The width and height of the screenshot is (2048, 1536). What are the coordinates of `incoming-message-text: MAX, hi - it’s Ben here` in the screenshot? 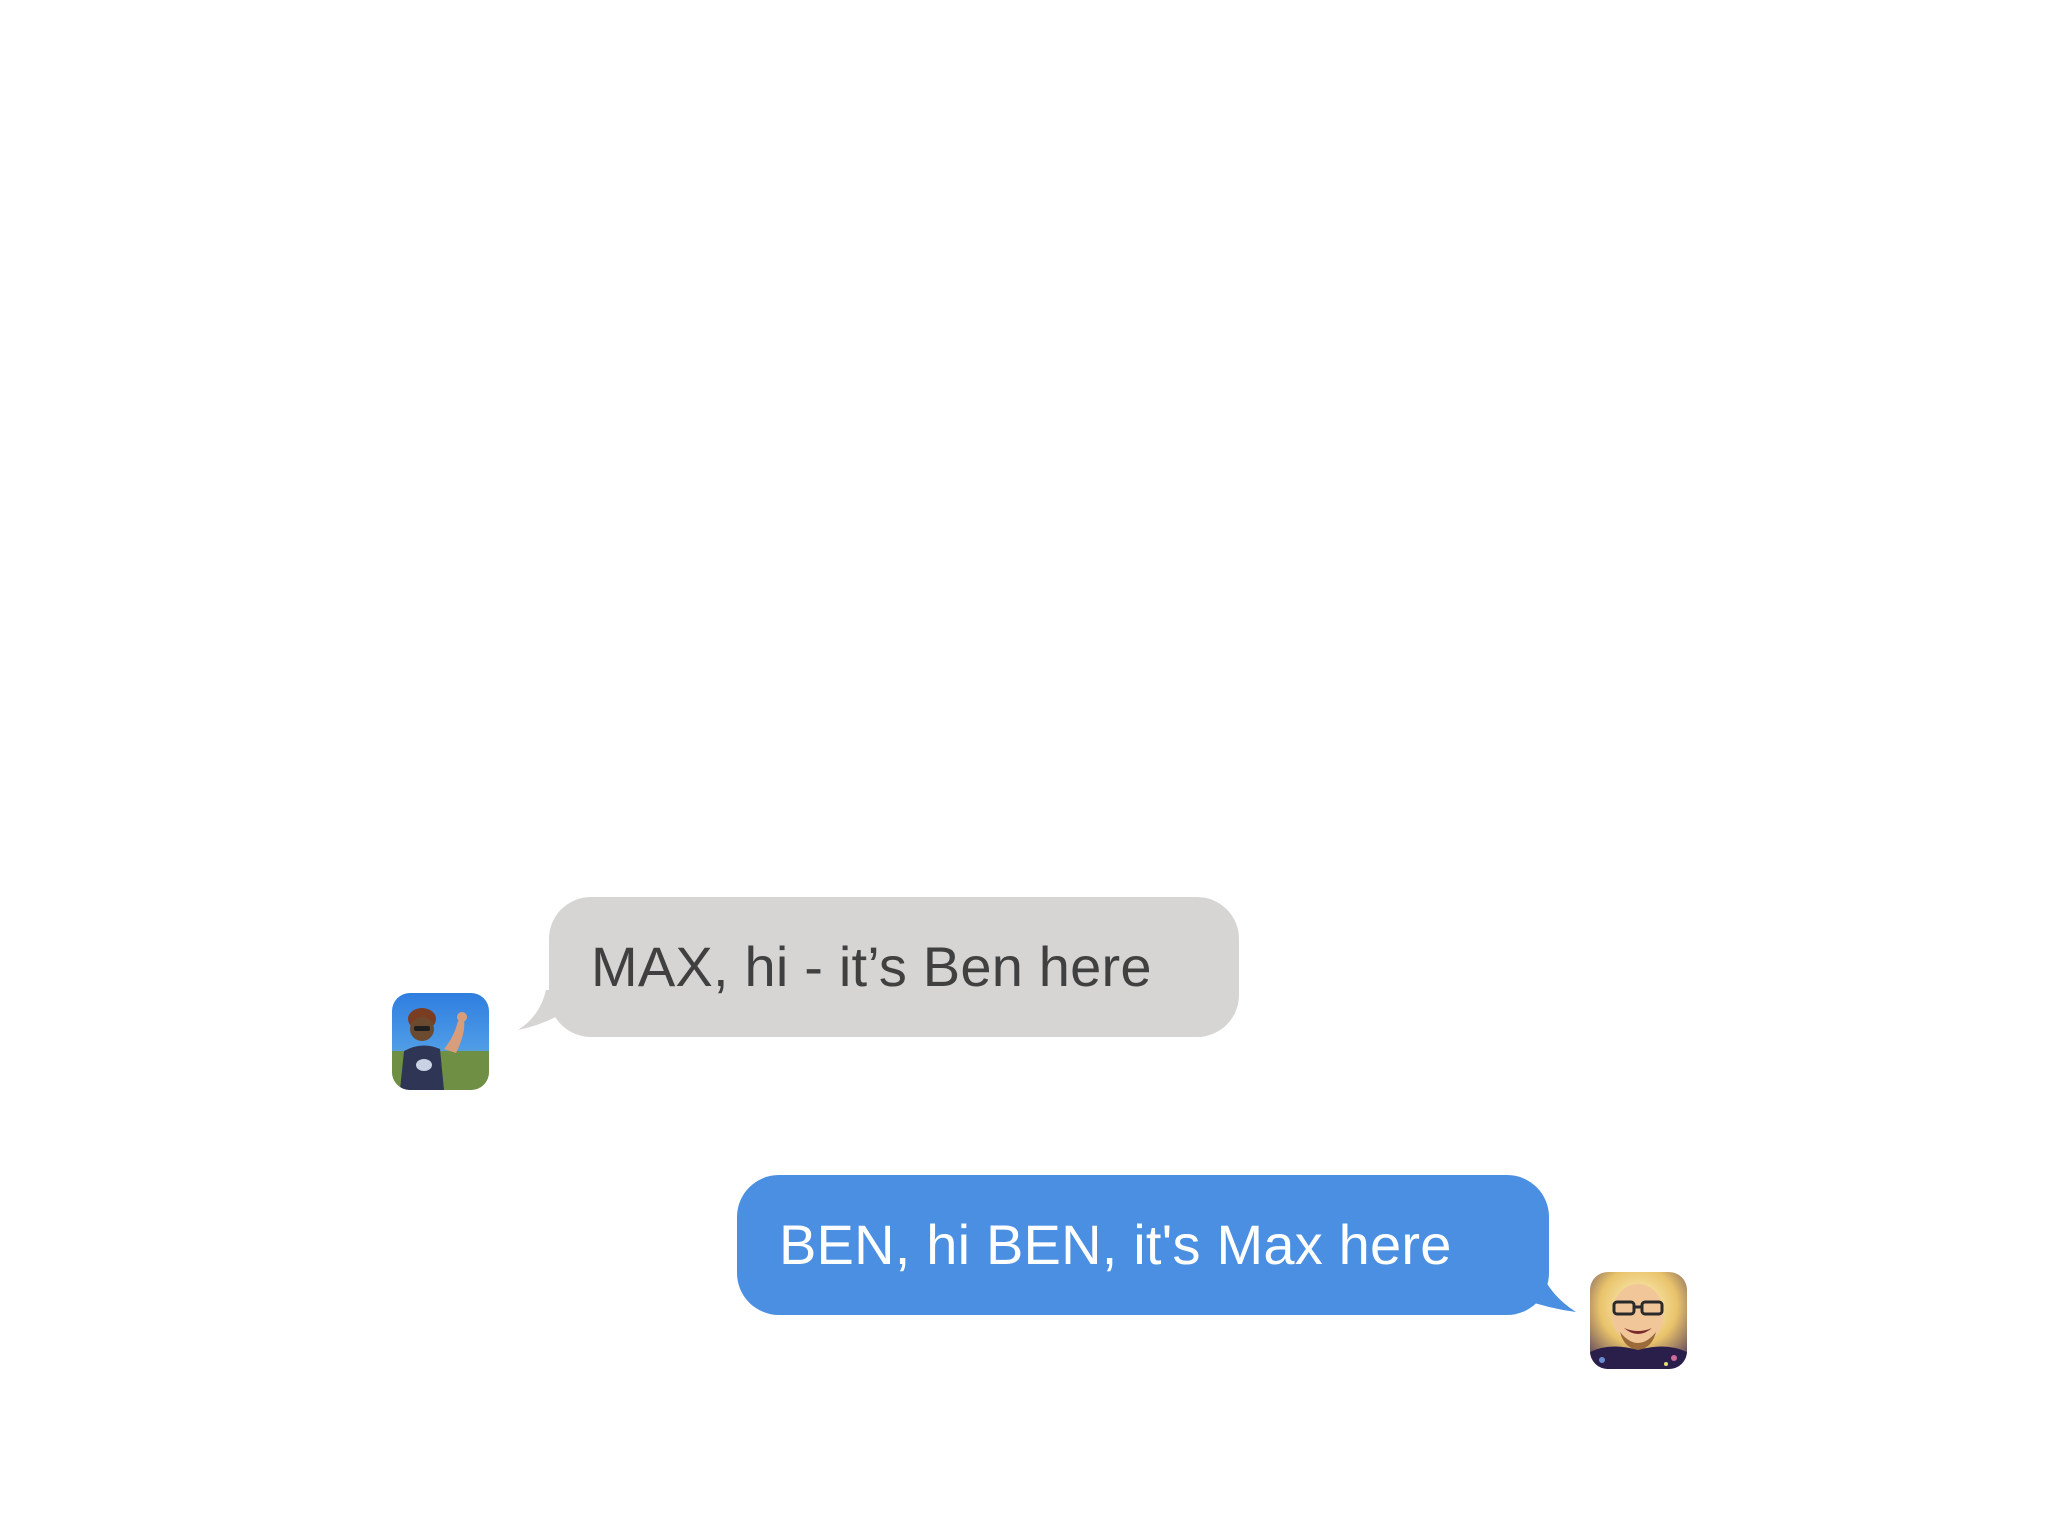 It's located at (871, 966).